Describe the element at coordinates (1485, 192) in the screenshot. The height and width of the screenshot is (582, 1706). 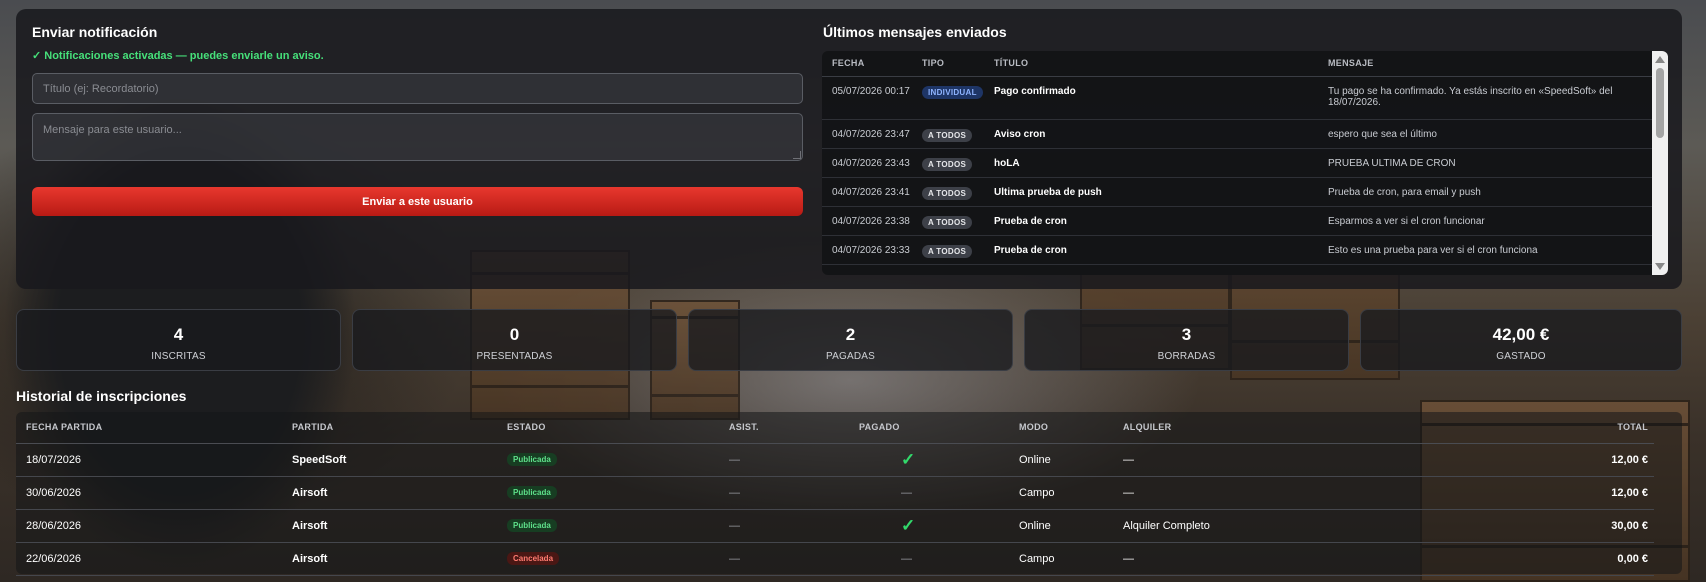
I see `message-body: Prueba de cron, para email y push` at that location.